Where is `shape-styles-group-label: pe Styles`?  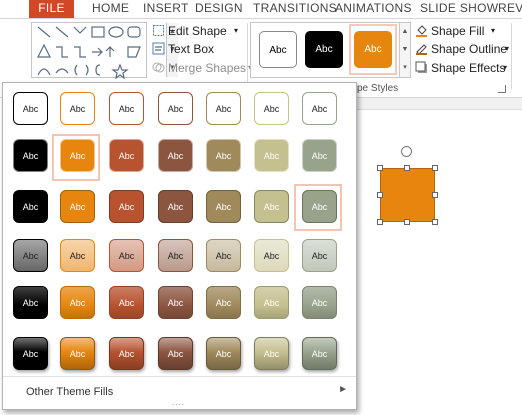 shape-styles-group-label: pe Styles is located at coordinates (378, 88).